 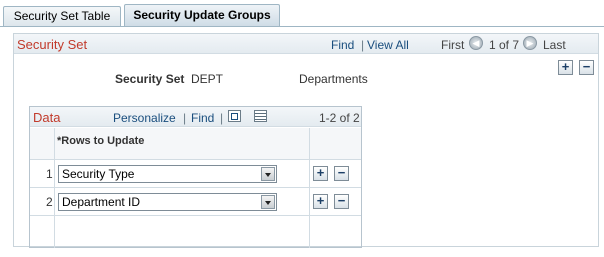 I want to click on row-number: 1, so click(x=49, y=174).